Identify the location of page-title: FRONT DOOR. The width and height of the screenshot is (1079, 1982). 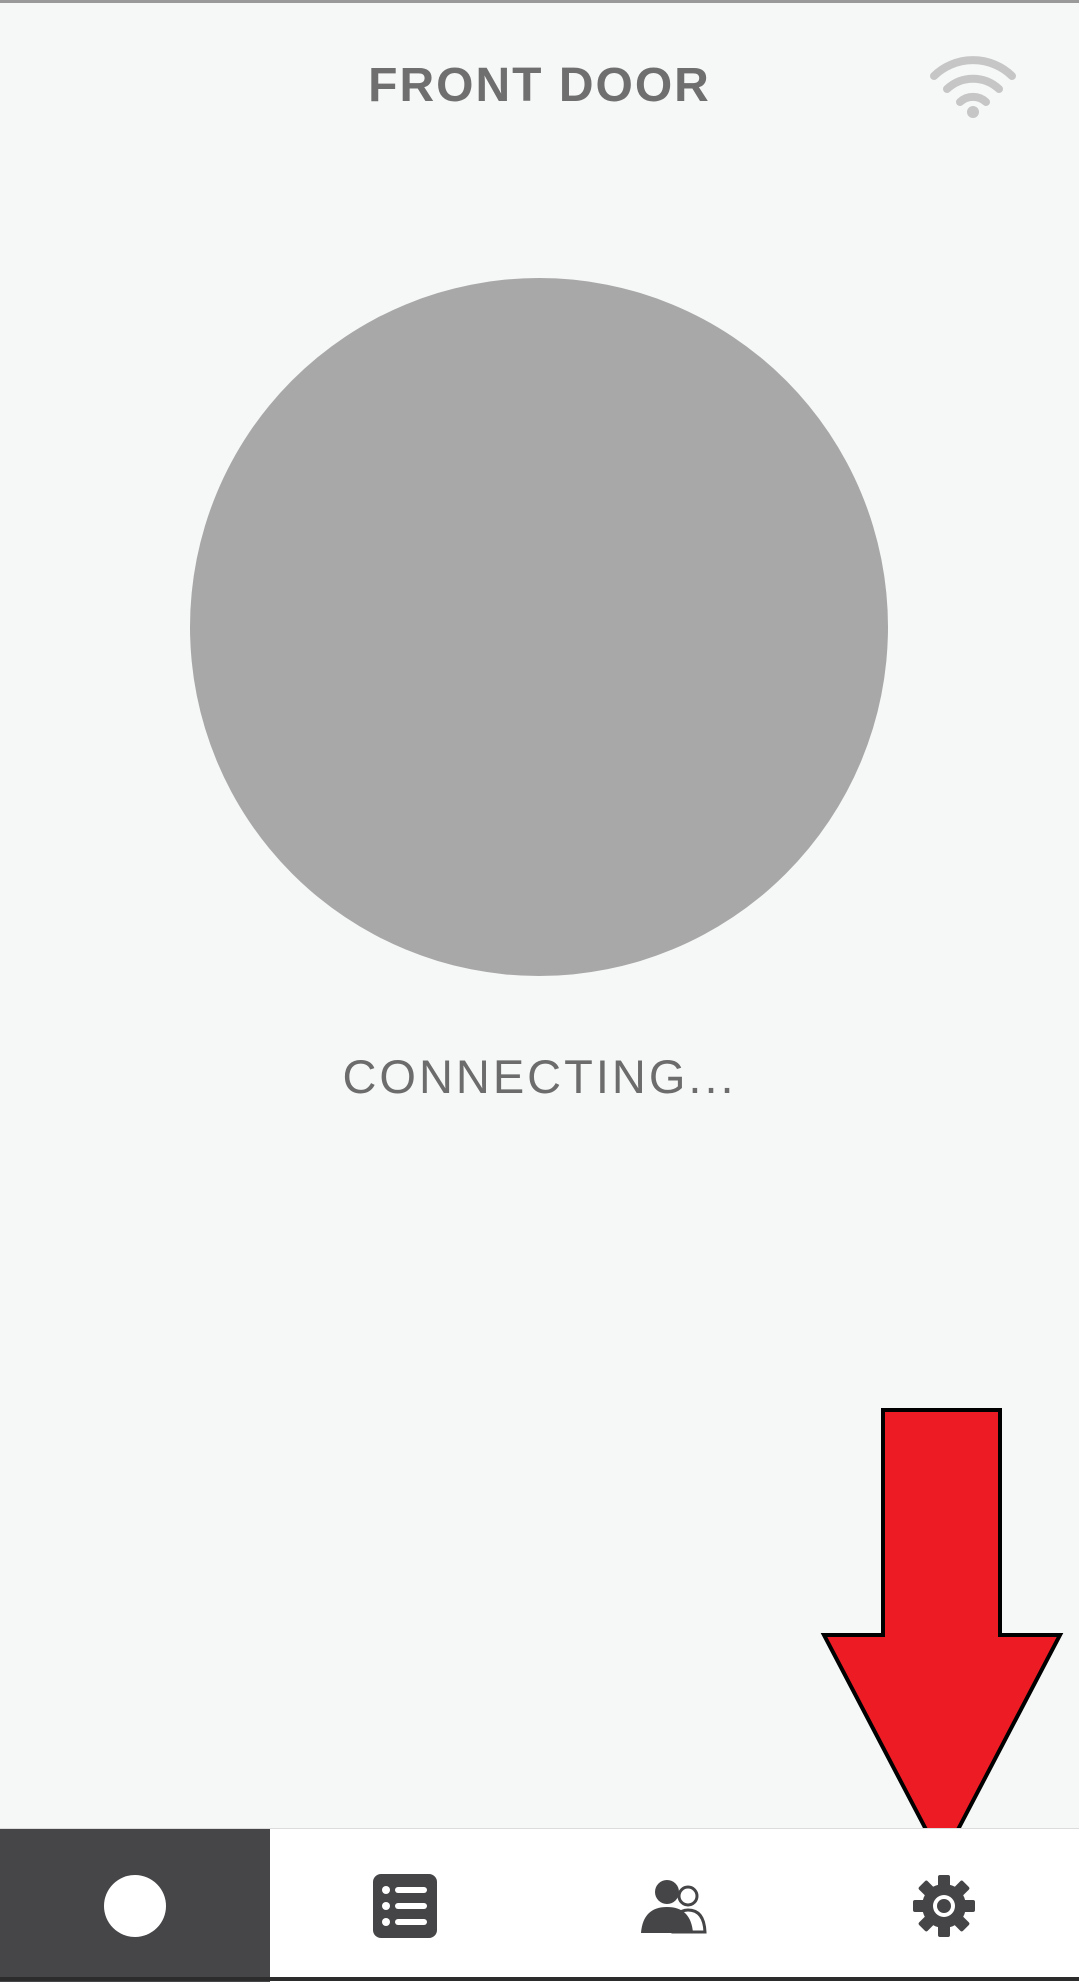
(539, 85).